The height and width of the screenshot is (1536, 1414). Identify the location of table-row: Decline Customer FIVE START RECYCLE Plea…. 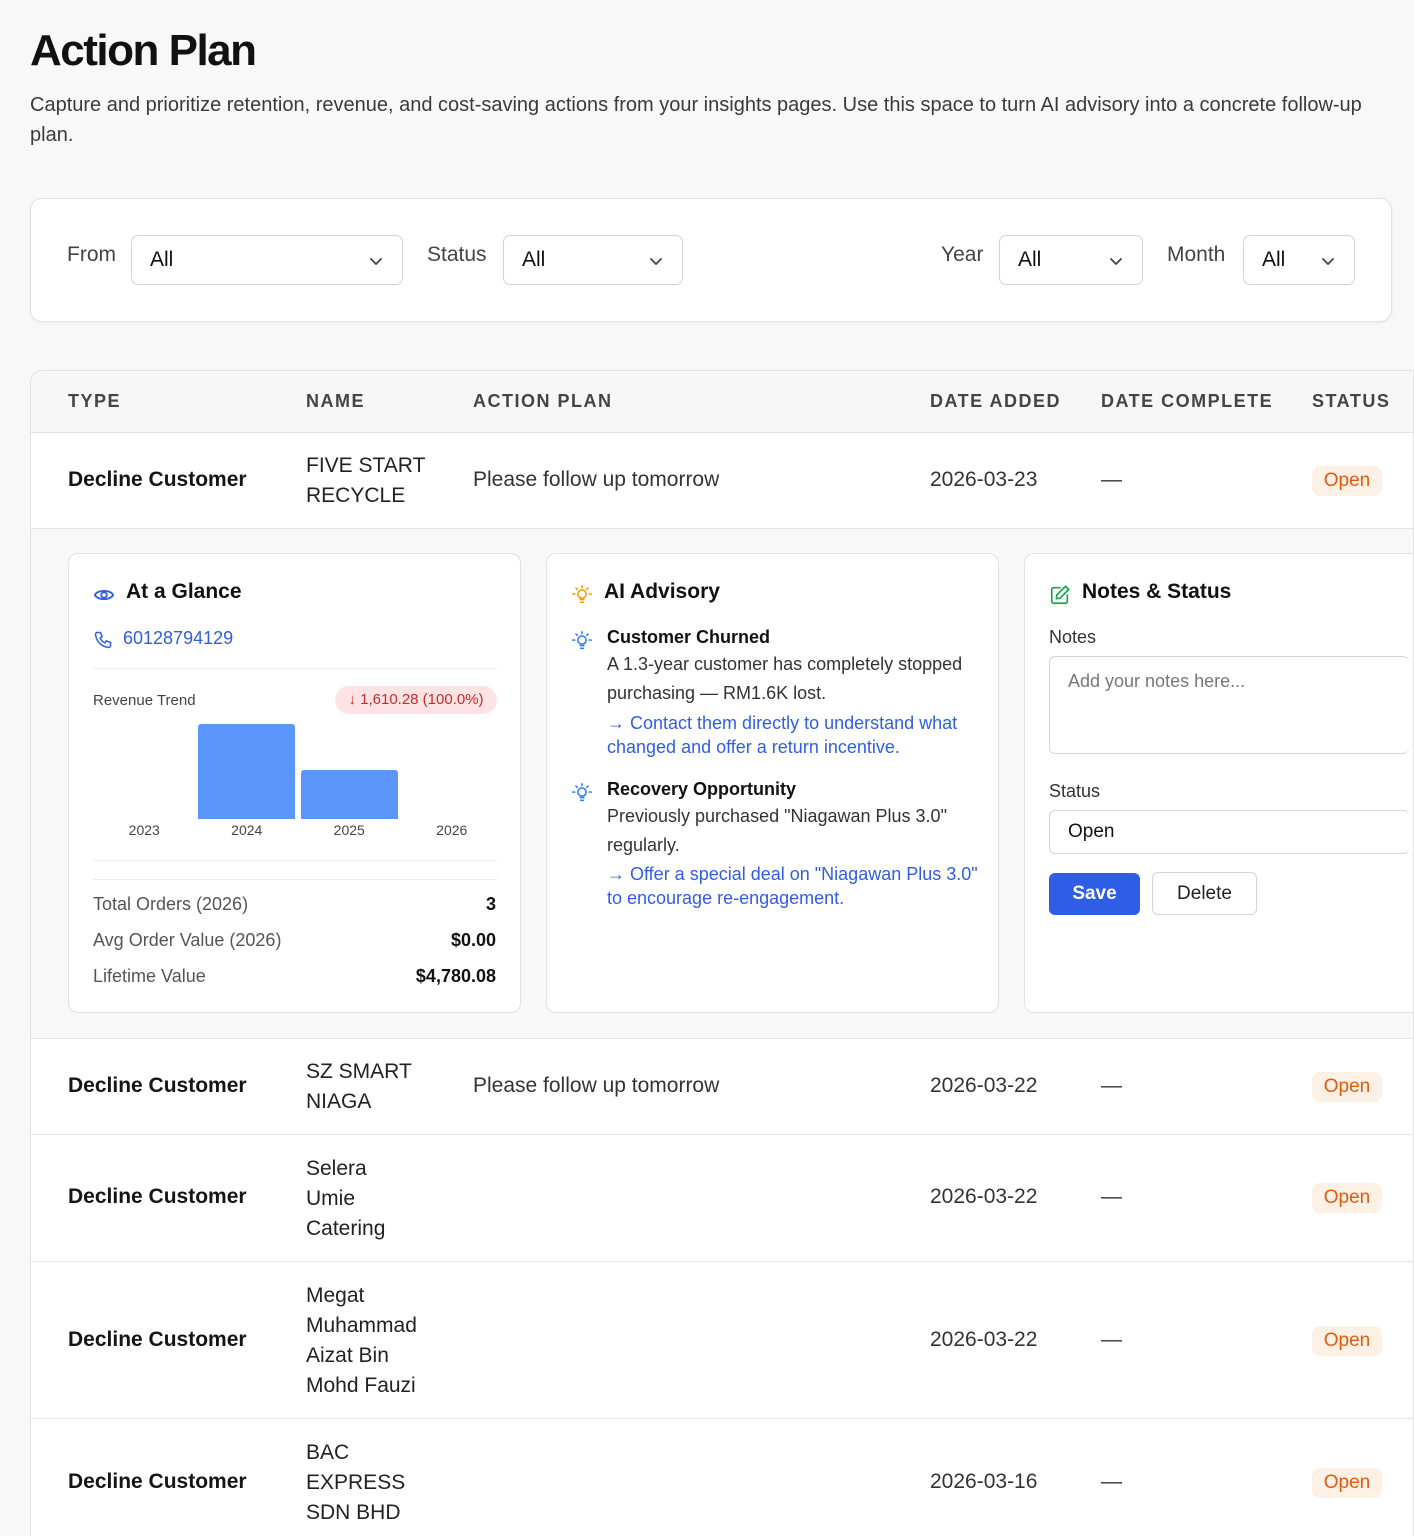
(722, 481).